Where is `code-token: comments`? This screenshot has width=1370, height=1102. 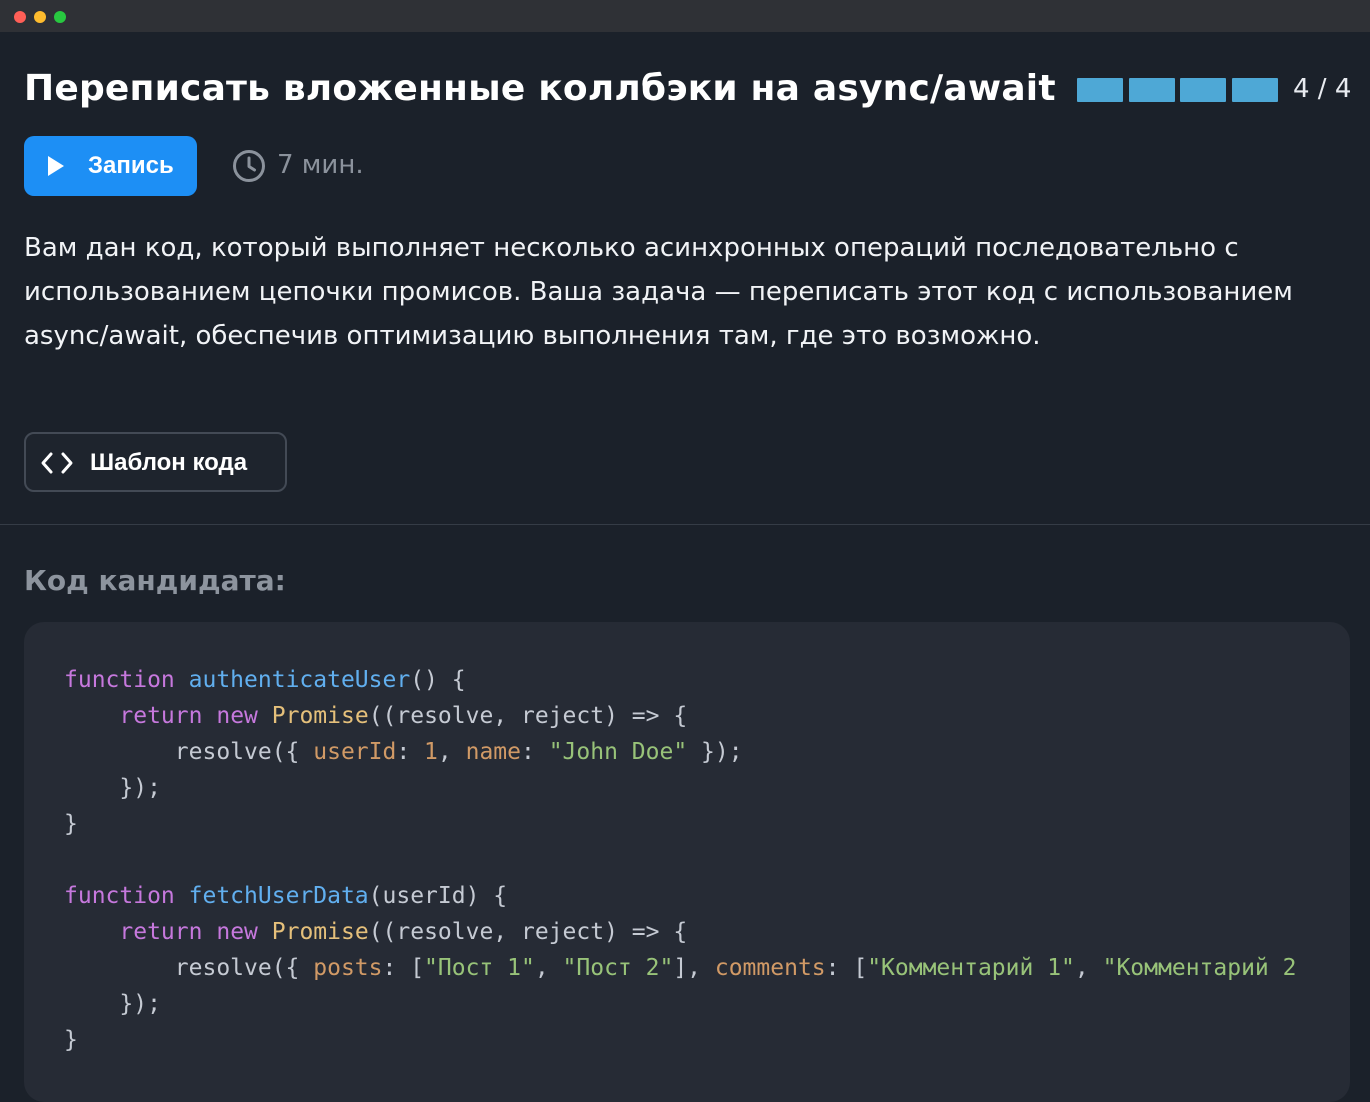
code-token: comments is located at coordinates (770, 968).